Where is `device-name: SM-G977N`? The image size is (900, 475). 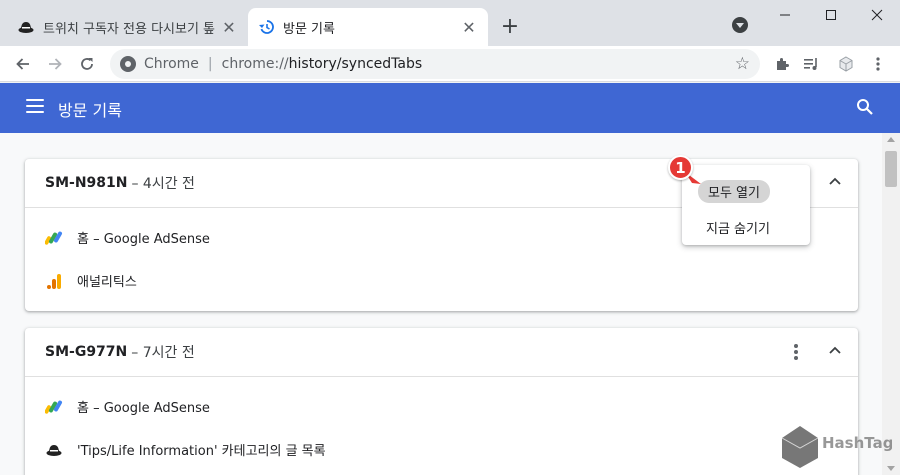 device-name: SM-G977N is located at coordinates (86, 352).